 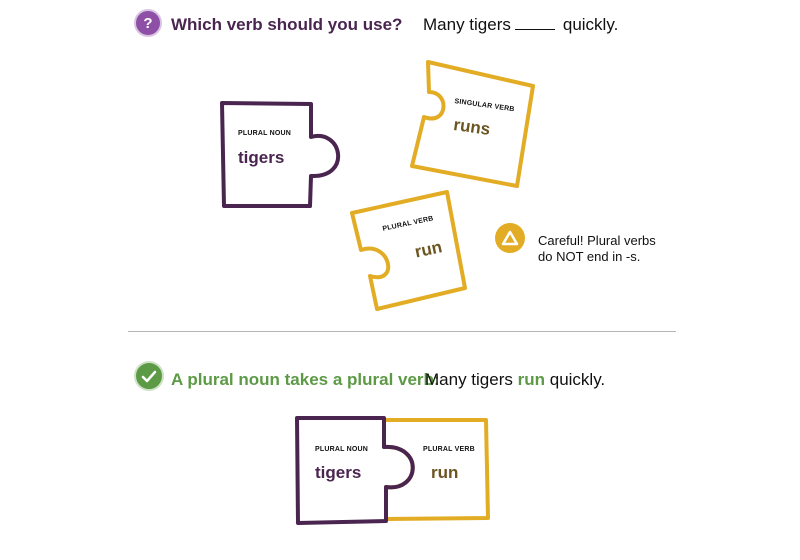 I want to click on warning-triangle-glyph, so click(x=510, y=238).